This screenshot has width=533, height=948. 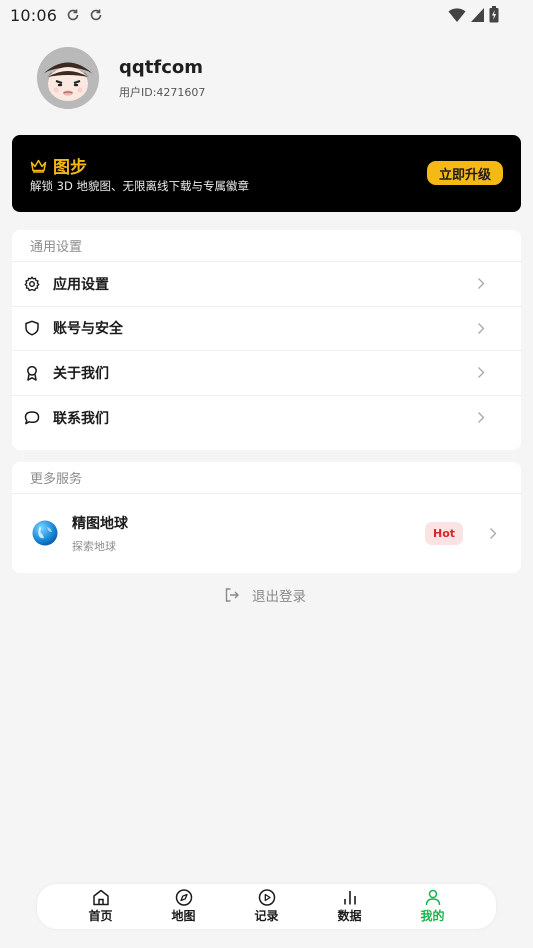 I want to click on logout-icon, so click(x=232, y=595).